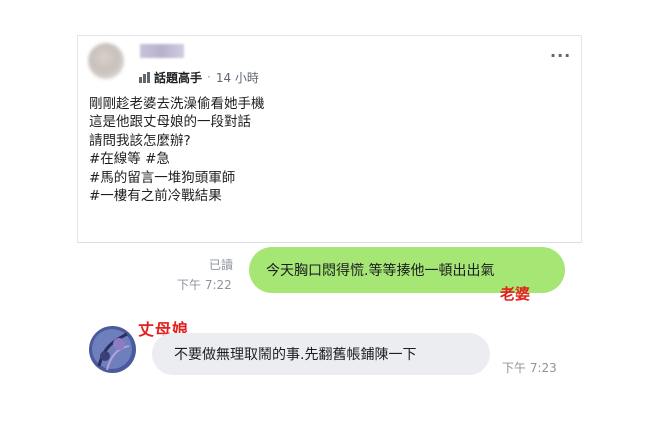 The image size is (656, 429). Describe the element at coordinates (177, 104) in the screenshot. I see `post-line: 剛剛趁老婆去洗澡偷看她手機` at that location.